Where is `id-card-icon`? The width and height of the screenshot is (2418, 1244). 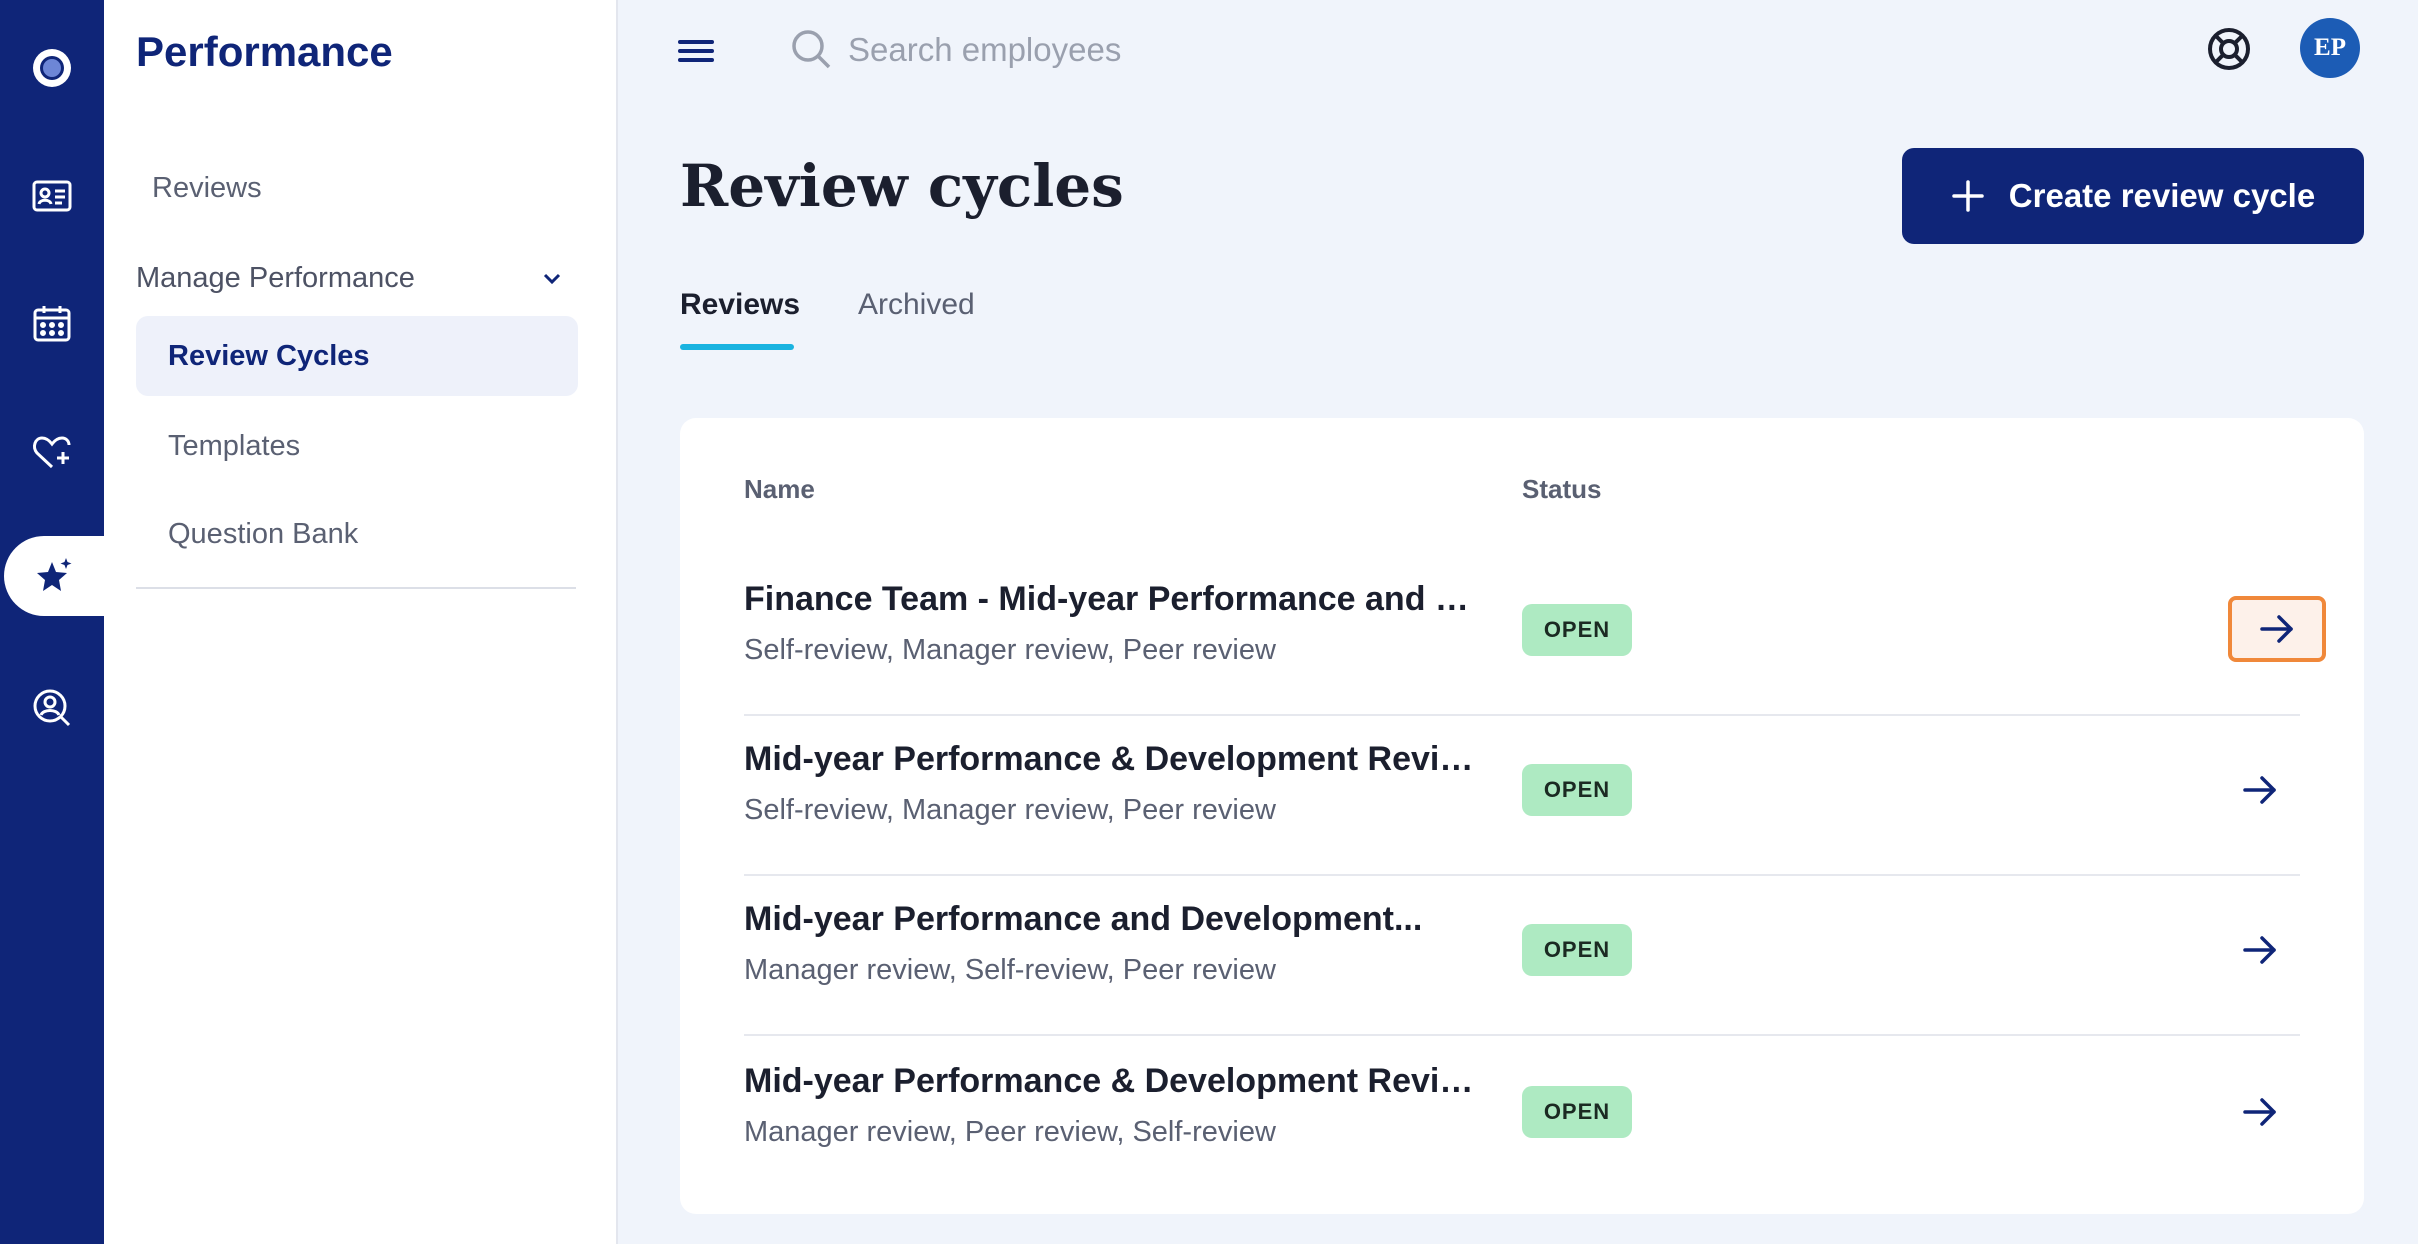 id-card-icon is located at coordinates (52, 196).